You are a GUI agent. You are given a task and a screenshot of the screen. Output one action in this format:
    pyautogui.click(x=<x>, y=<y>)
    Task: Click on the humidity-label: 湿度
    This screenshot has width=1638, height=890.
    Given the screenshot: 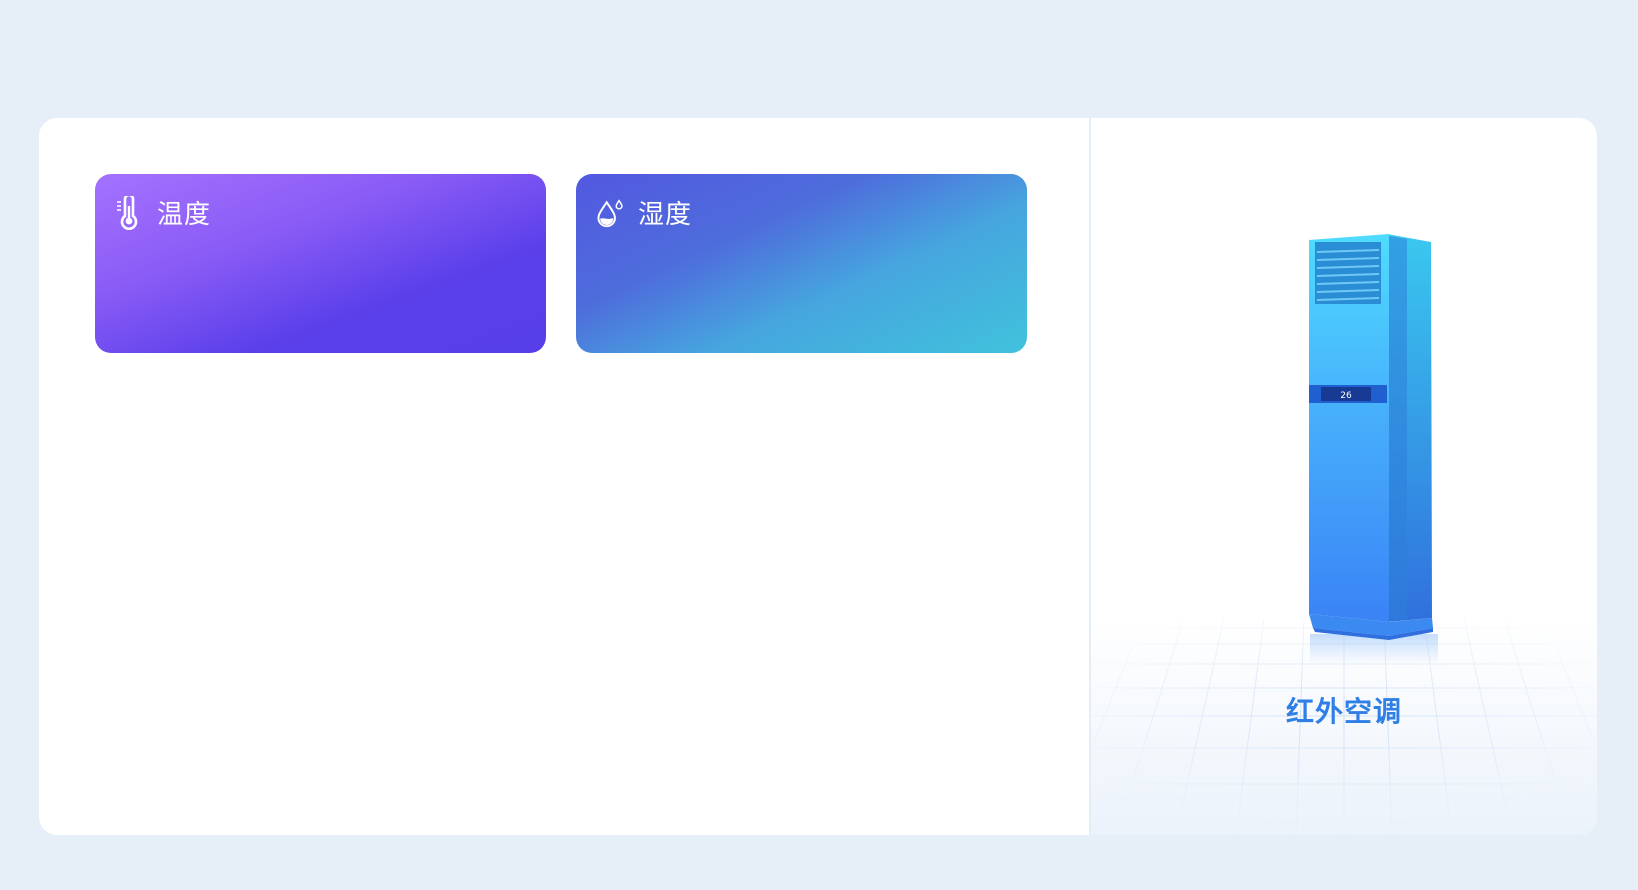 What is the action you would take?
    pyautogui.click(x=665, y=215)
    